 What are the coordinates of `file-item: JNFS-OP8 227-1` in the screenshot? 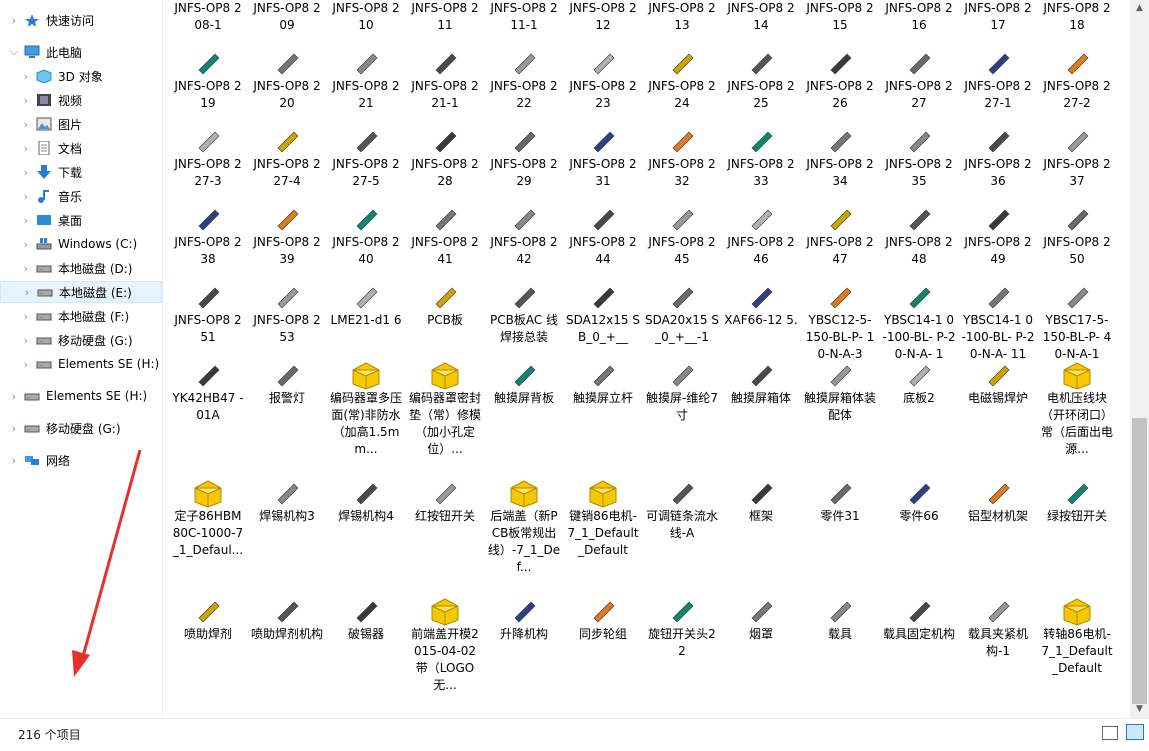 It's located at (998, 76).